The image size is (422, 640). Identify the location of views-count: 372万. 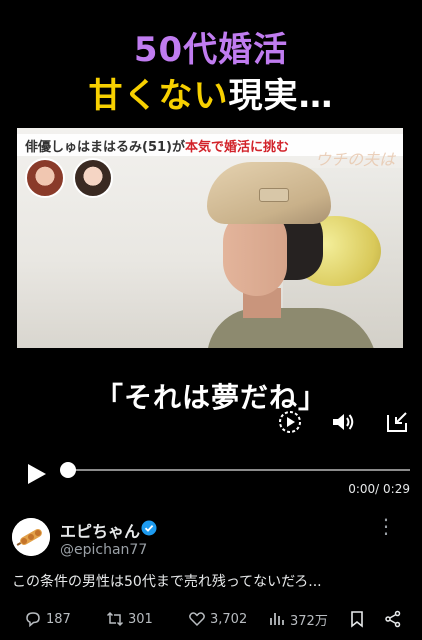
(309, 621).